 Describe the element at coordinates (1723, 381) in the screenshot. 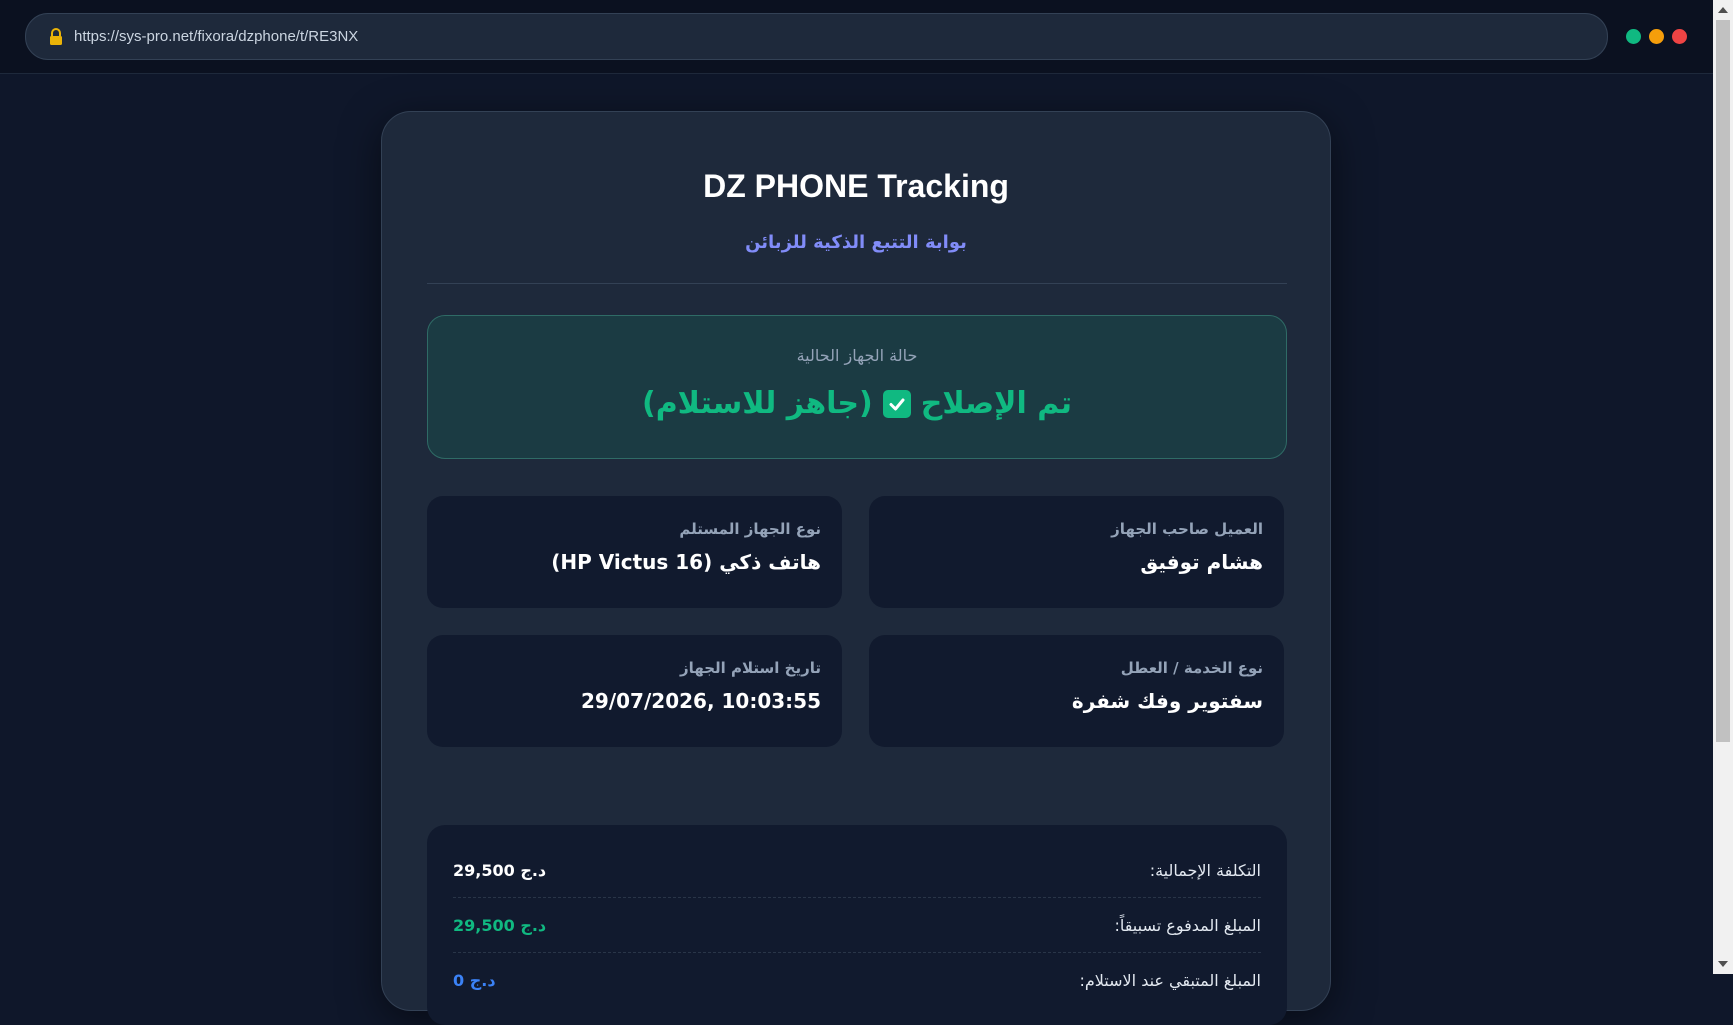

I see `scroll-thumb` at that location.